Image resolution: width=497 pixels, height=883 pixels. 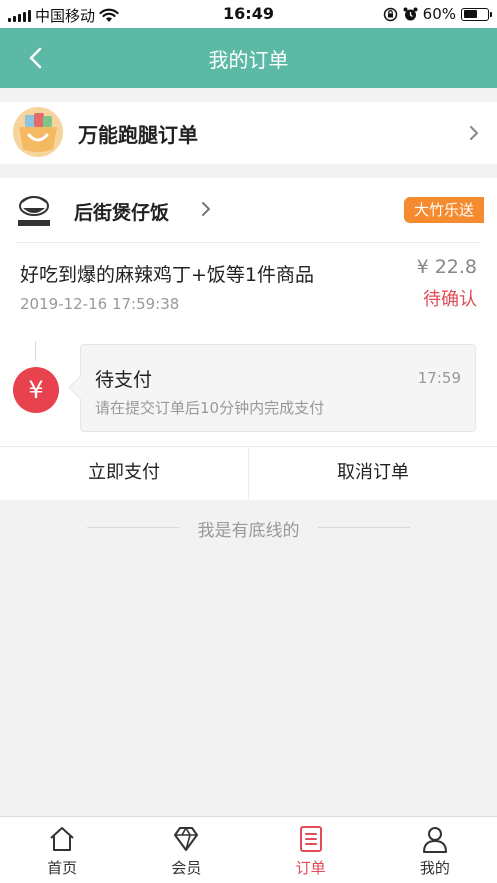 What do you see at coordinates (167, 273) in the screenshot?
I see `order-goods-summary: 好吃到爆的麻辣鸡丁+饭等1件商品` at bounding box center [167, 273].